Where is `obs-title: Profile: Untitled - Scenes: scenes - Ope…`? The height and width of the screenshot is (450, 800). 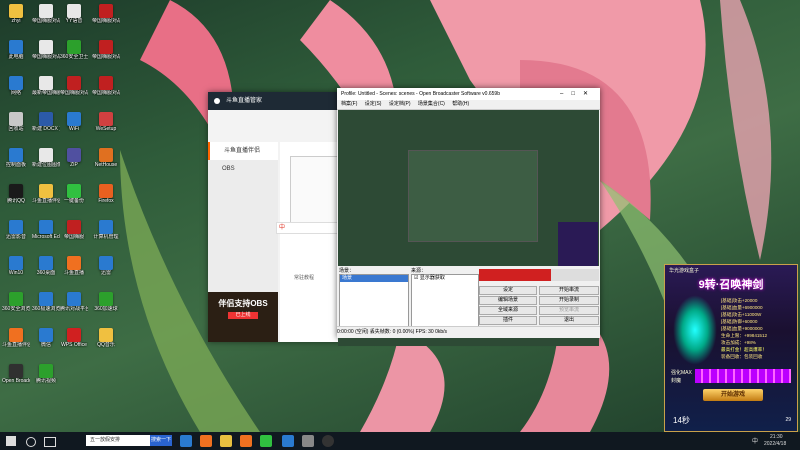 obs-title: Profile: Untitled - Scenes: scenes - Ope… is located at coordinates (420, 94).